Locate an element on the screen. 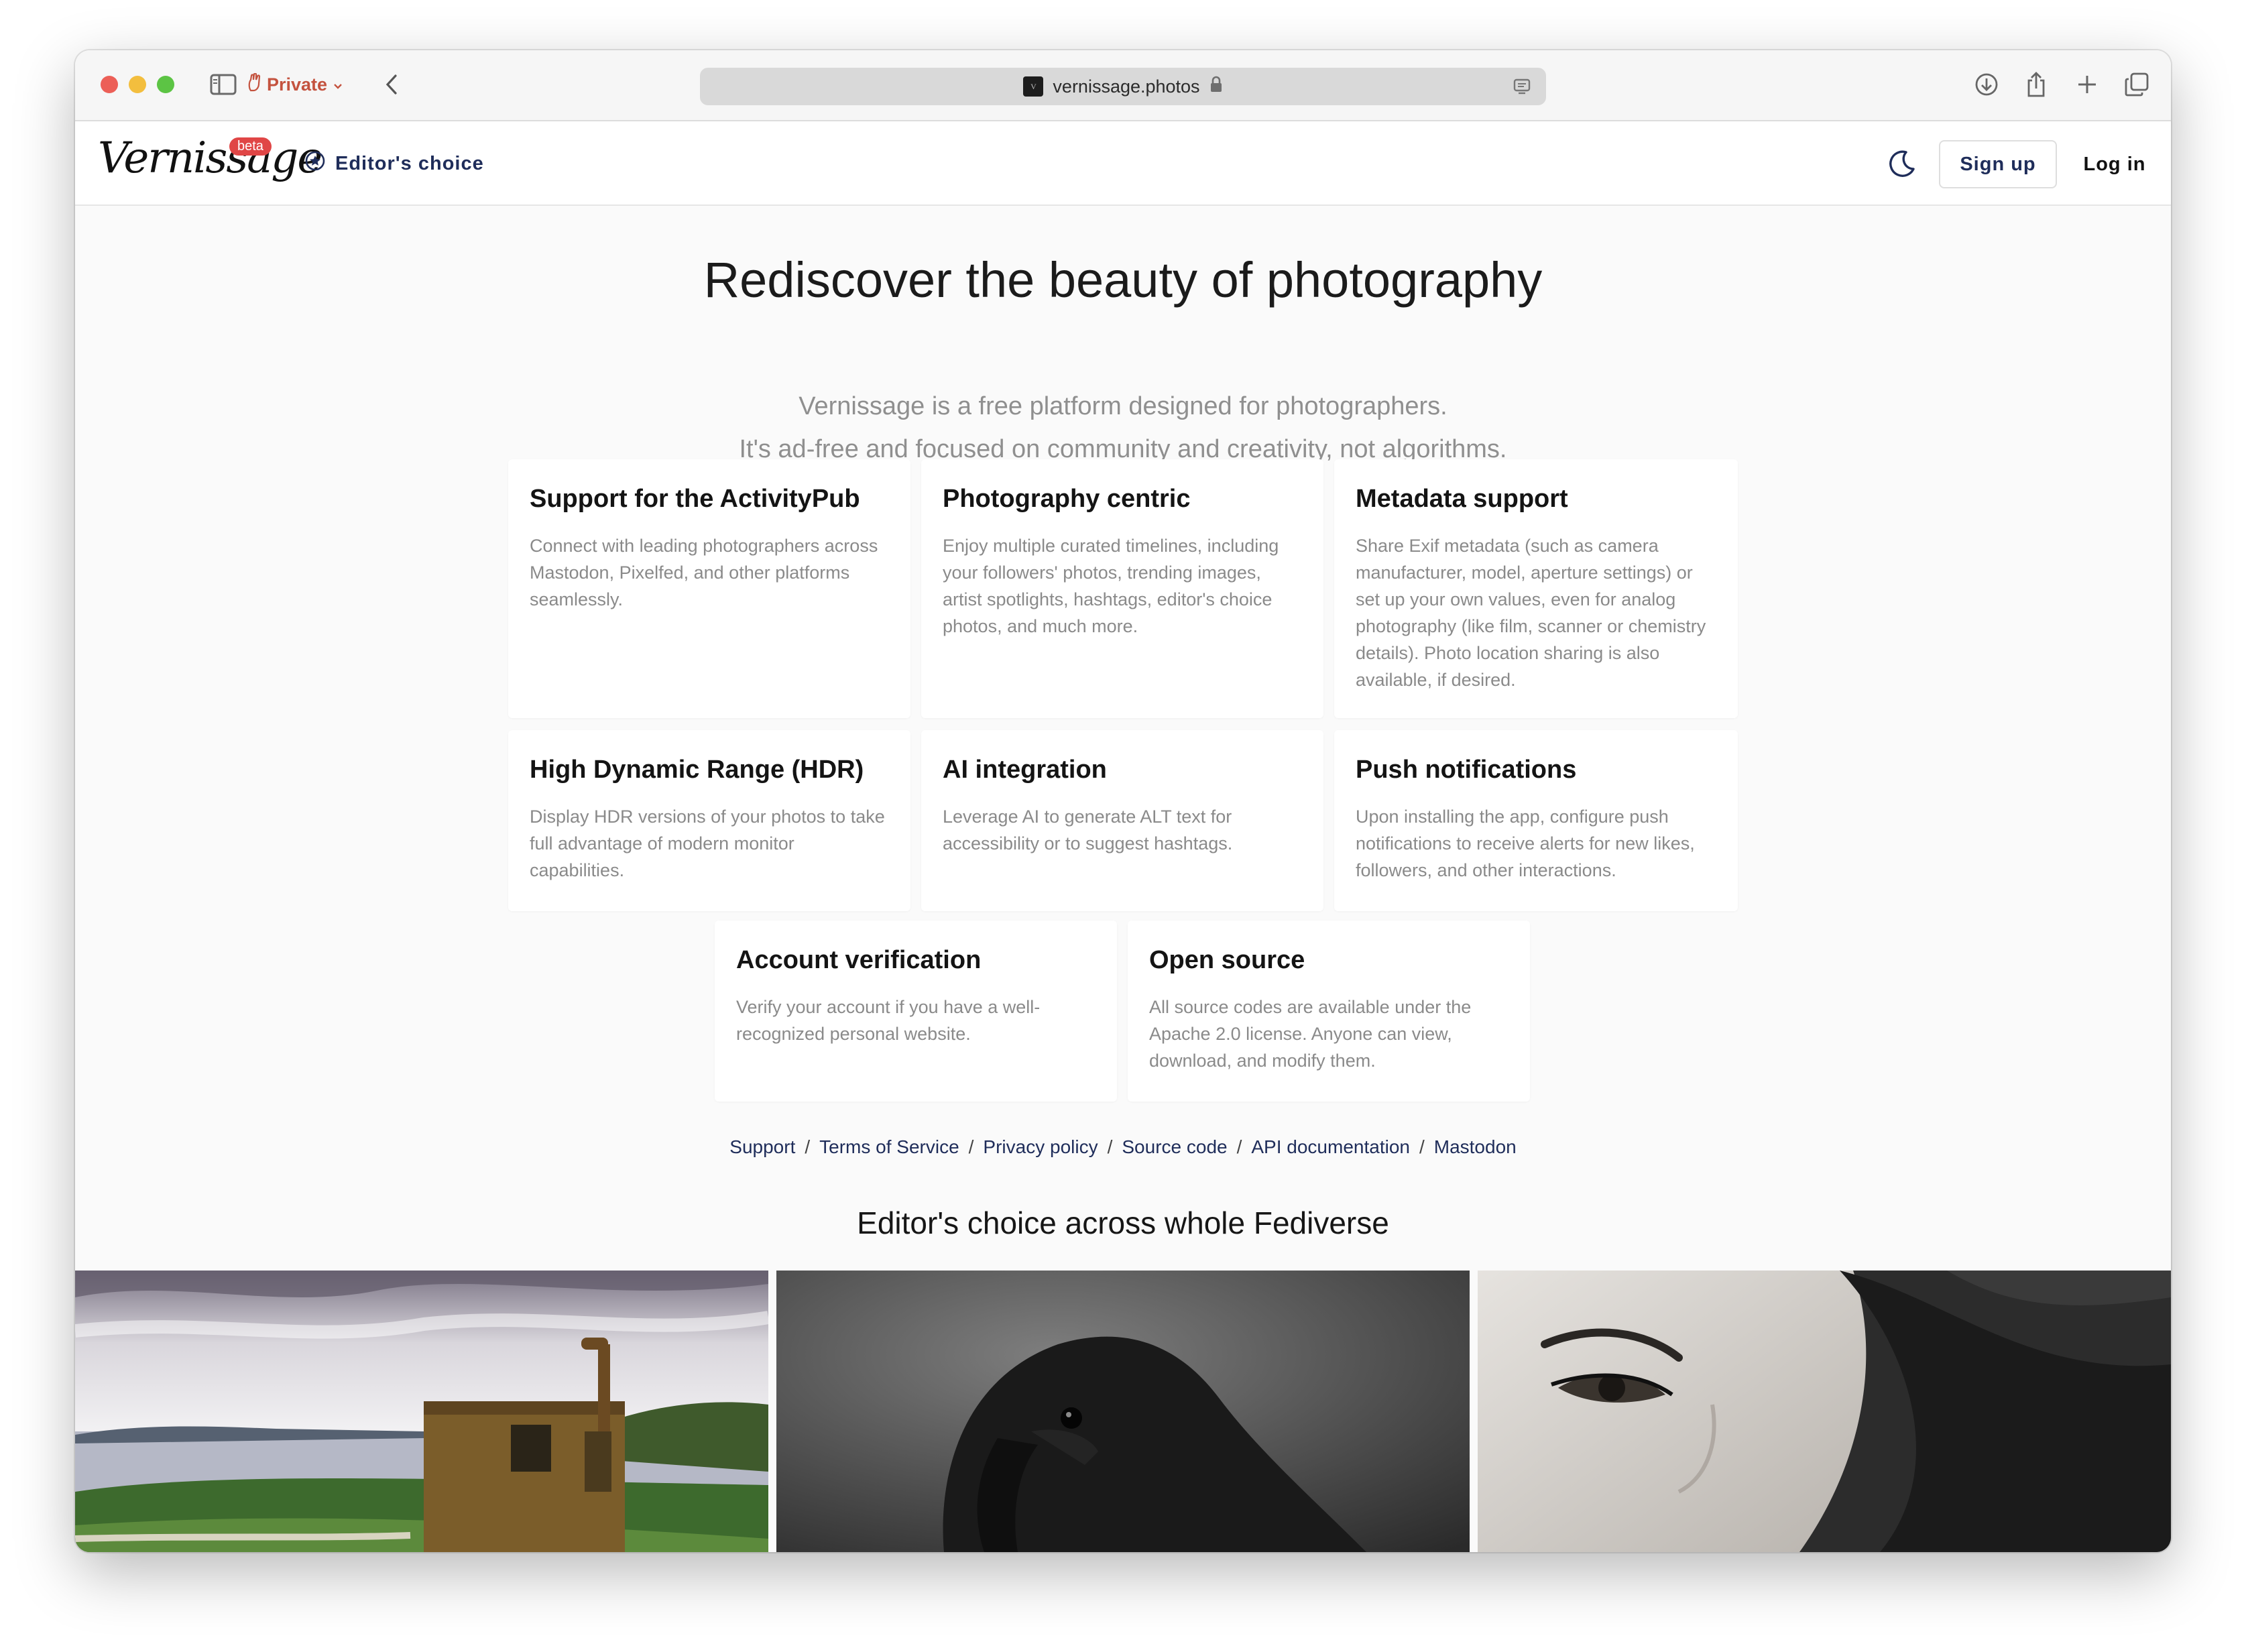 The height and width of the screenshot is (1652, 2246). private-browsing-menu: Private is located at coordinates (295, 84).